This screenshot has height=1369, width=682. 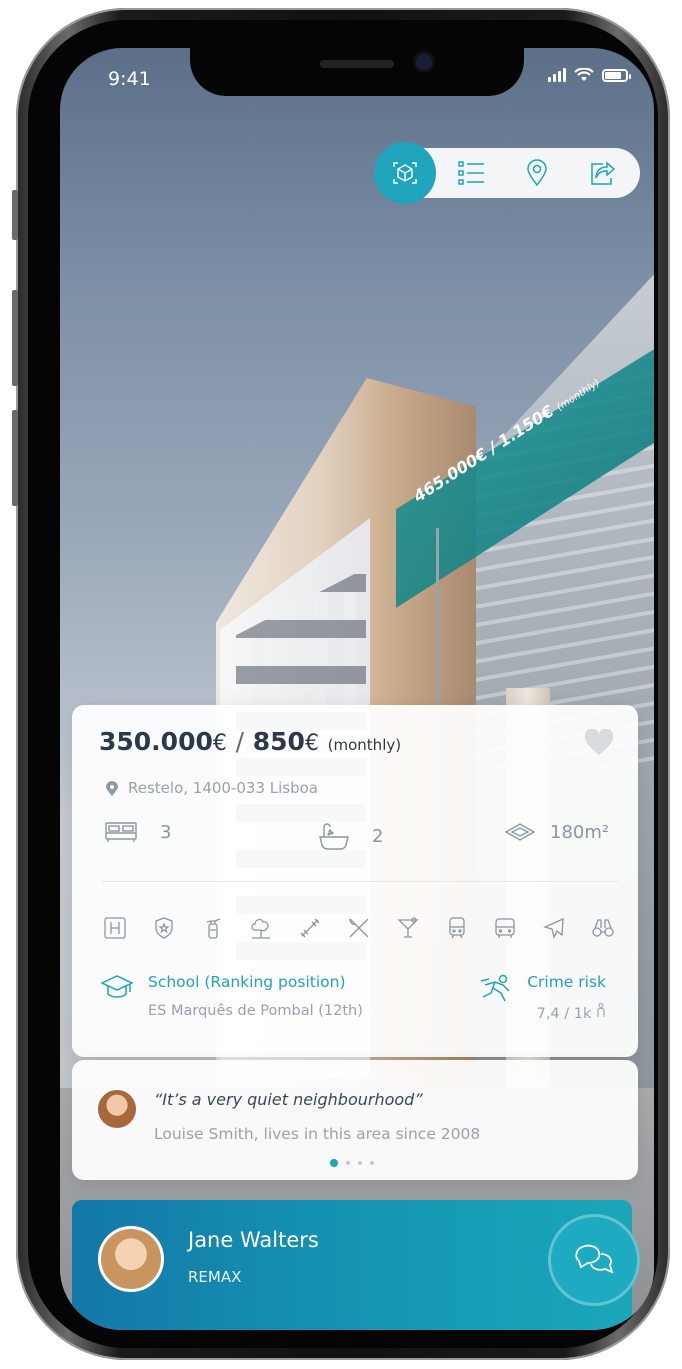 What do you see at coordinates (131, 1259) in the screenshot?
I see `agent-avatar` at bounding box center [131, 1259].